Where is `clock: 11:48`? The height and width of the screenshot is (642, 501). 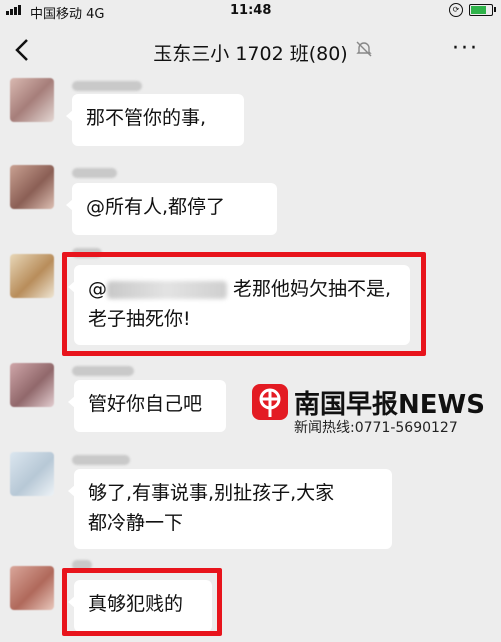 clock: 11:48 is located at coordinates (251, 10).